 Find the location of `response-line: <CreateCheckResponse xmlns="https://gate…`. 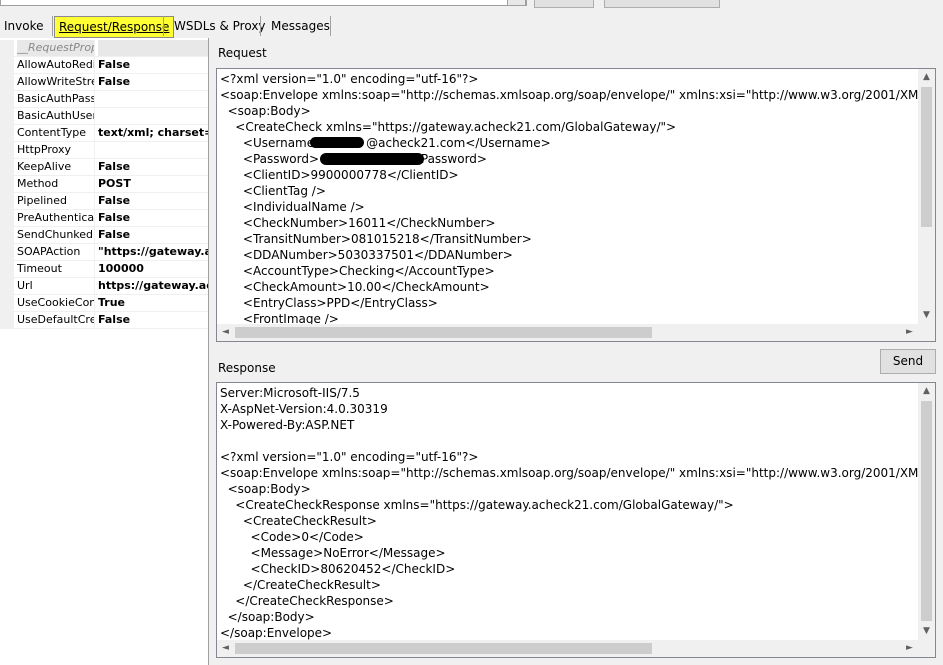

response-line: <CreateCheckResponse xmlns="https://gate… is located at coordinates (477, 505).